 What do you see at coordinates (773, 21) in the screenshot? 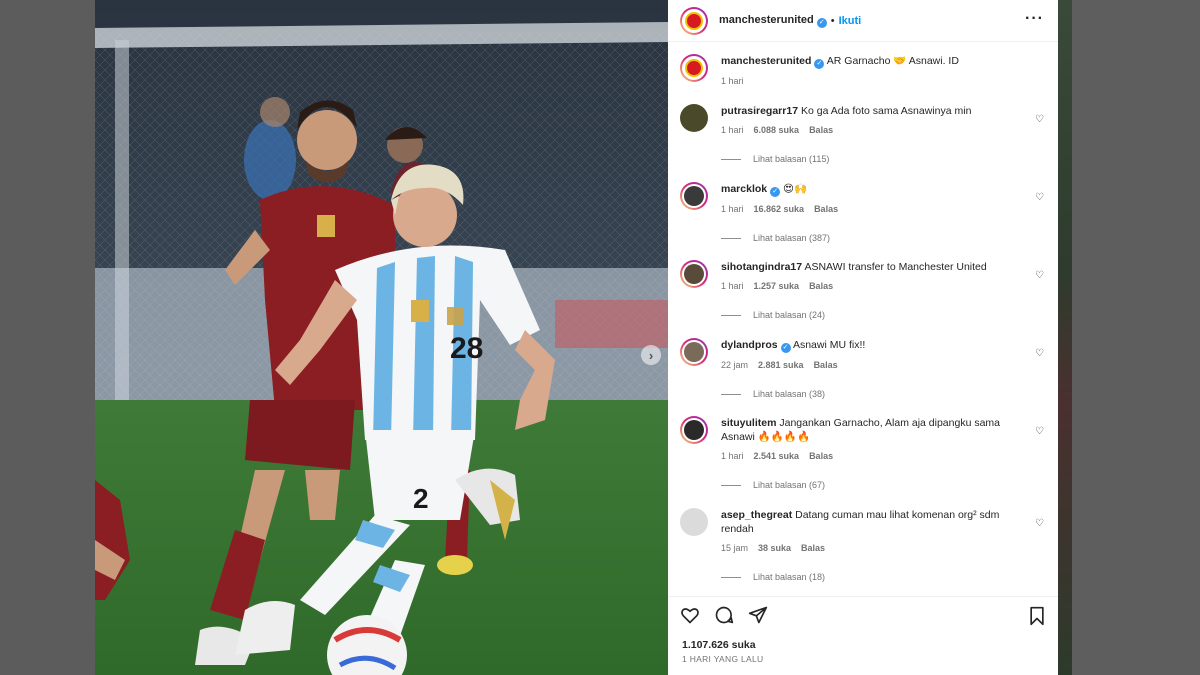
I see `author-username: manchesterunited ✓` at bounding box center [773, 21].